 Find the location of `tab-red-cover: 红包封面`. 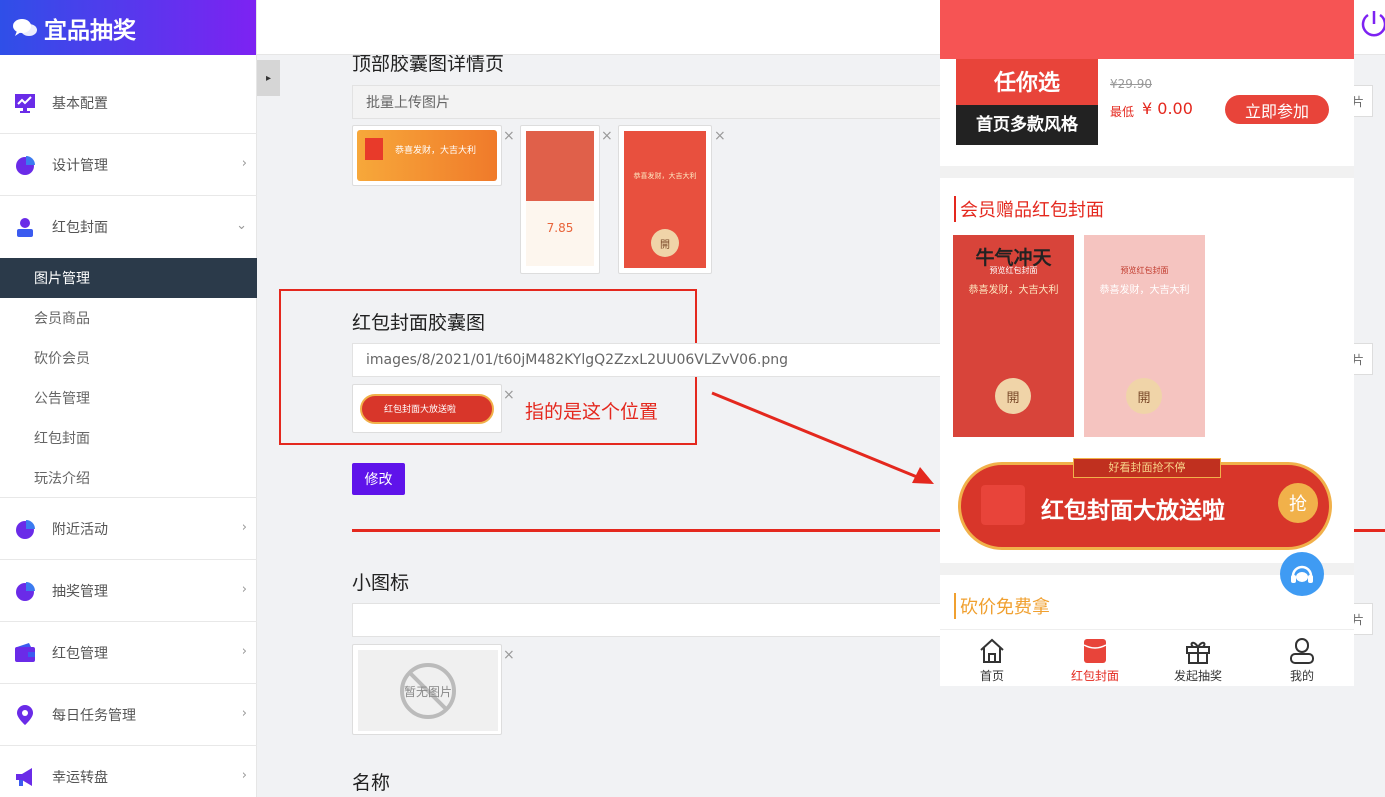

tab-red-cover: 红包封面 is located at coordinates (1095, 658).